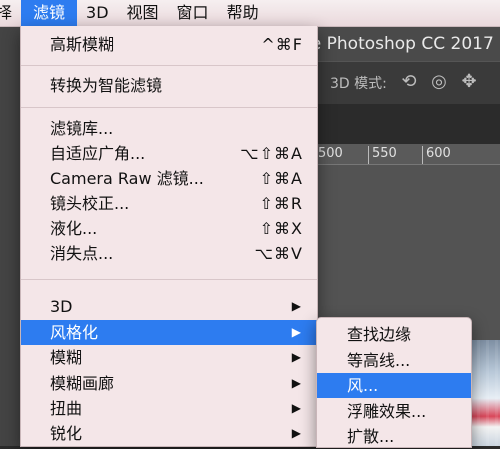 The image size is (500, 449). I want to click on menu-item-blur: 模糊 ▶, so click(169, 357).